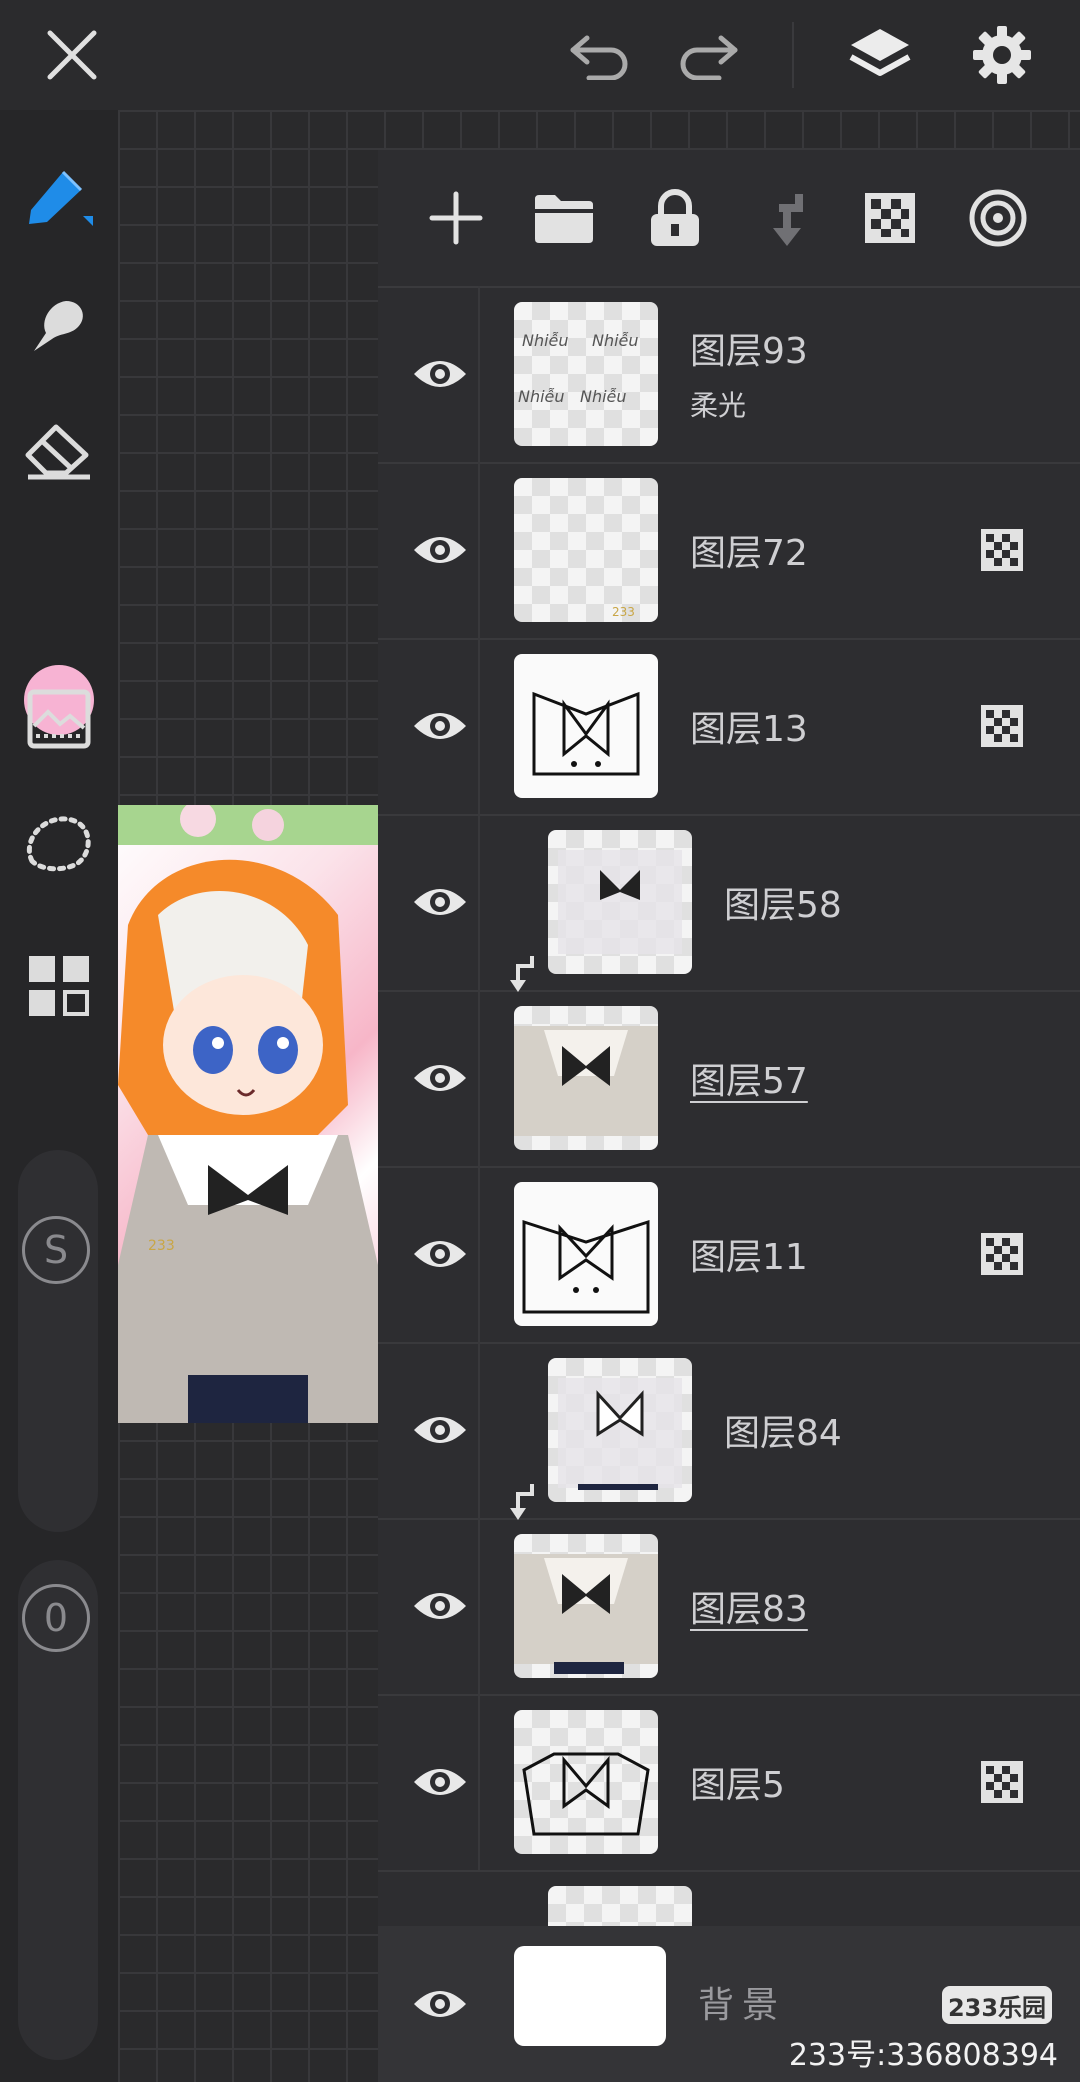 This screenshot has height=2082, width=1080. I want to click on layer-row: 图层5, so click(729, 1783).